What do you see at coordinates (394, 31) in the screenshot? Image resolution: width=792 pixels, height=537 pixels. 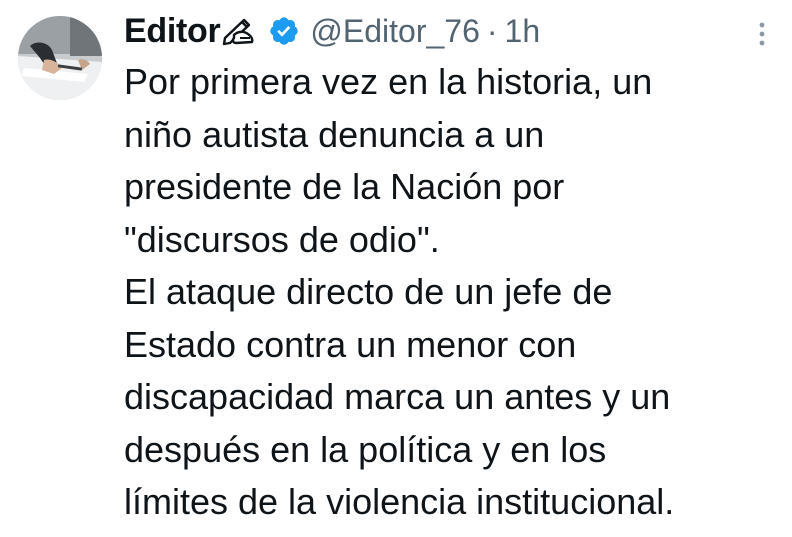 I see `handle: @Editor_76` at bounding box center [394, 31].